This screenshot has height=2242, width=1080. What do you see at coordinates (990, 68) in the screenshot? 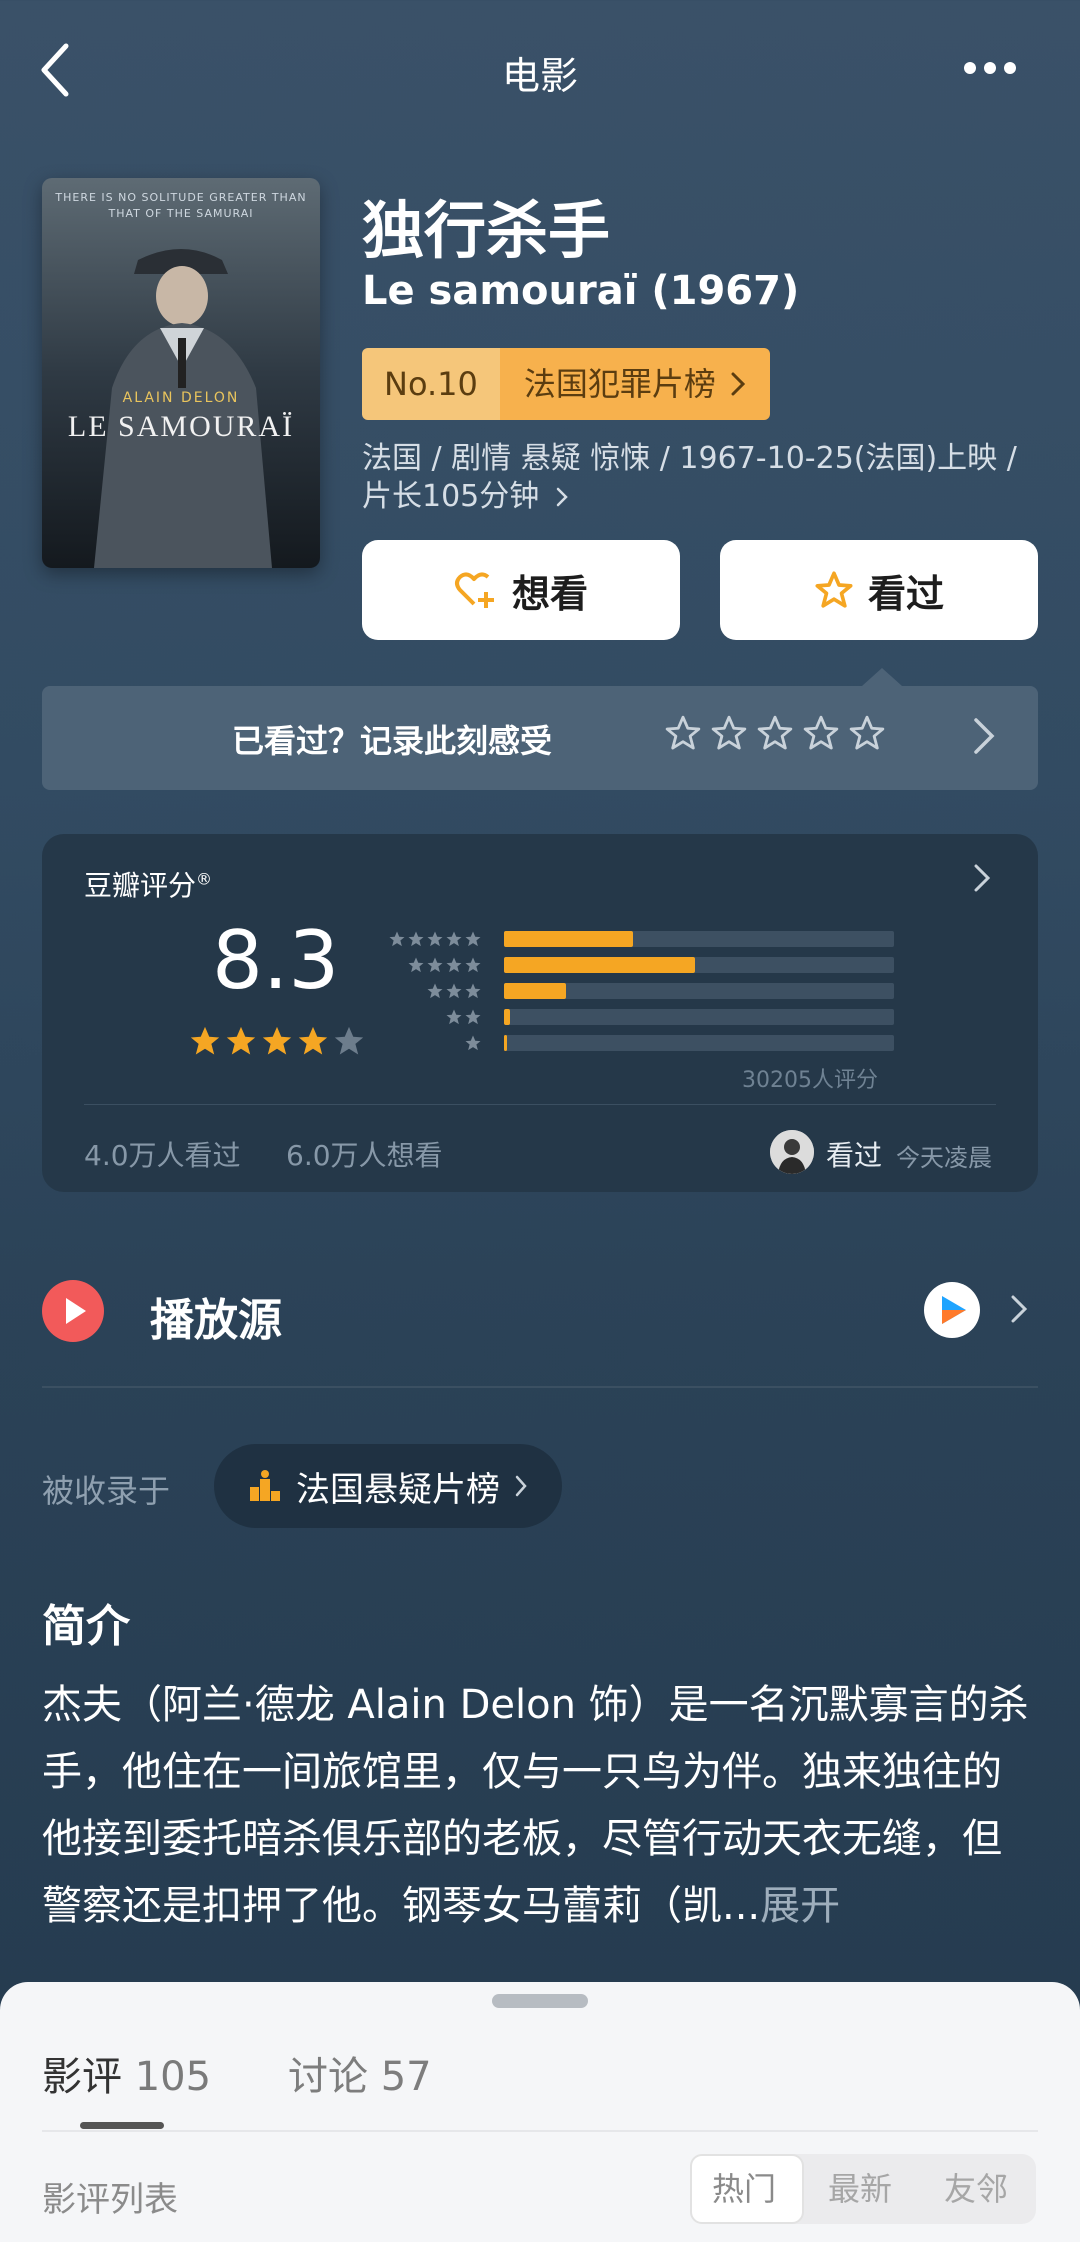
I see `more-options-icon` at bounding box center [990, 68].